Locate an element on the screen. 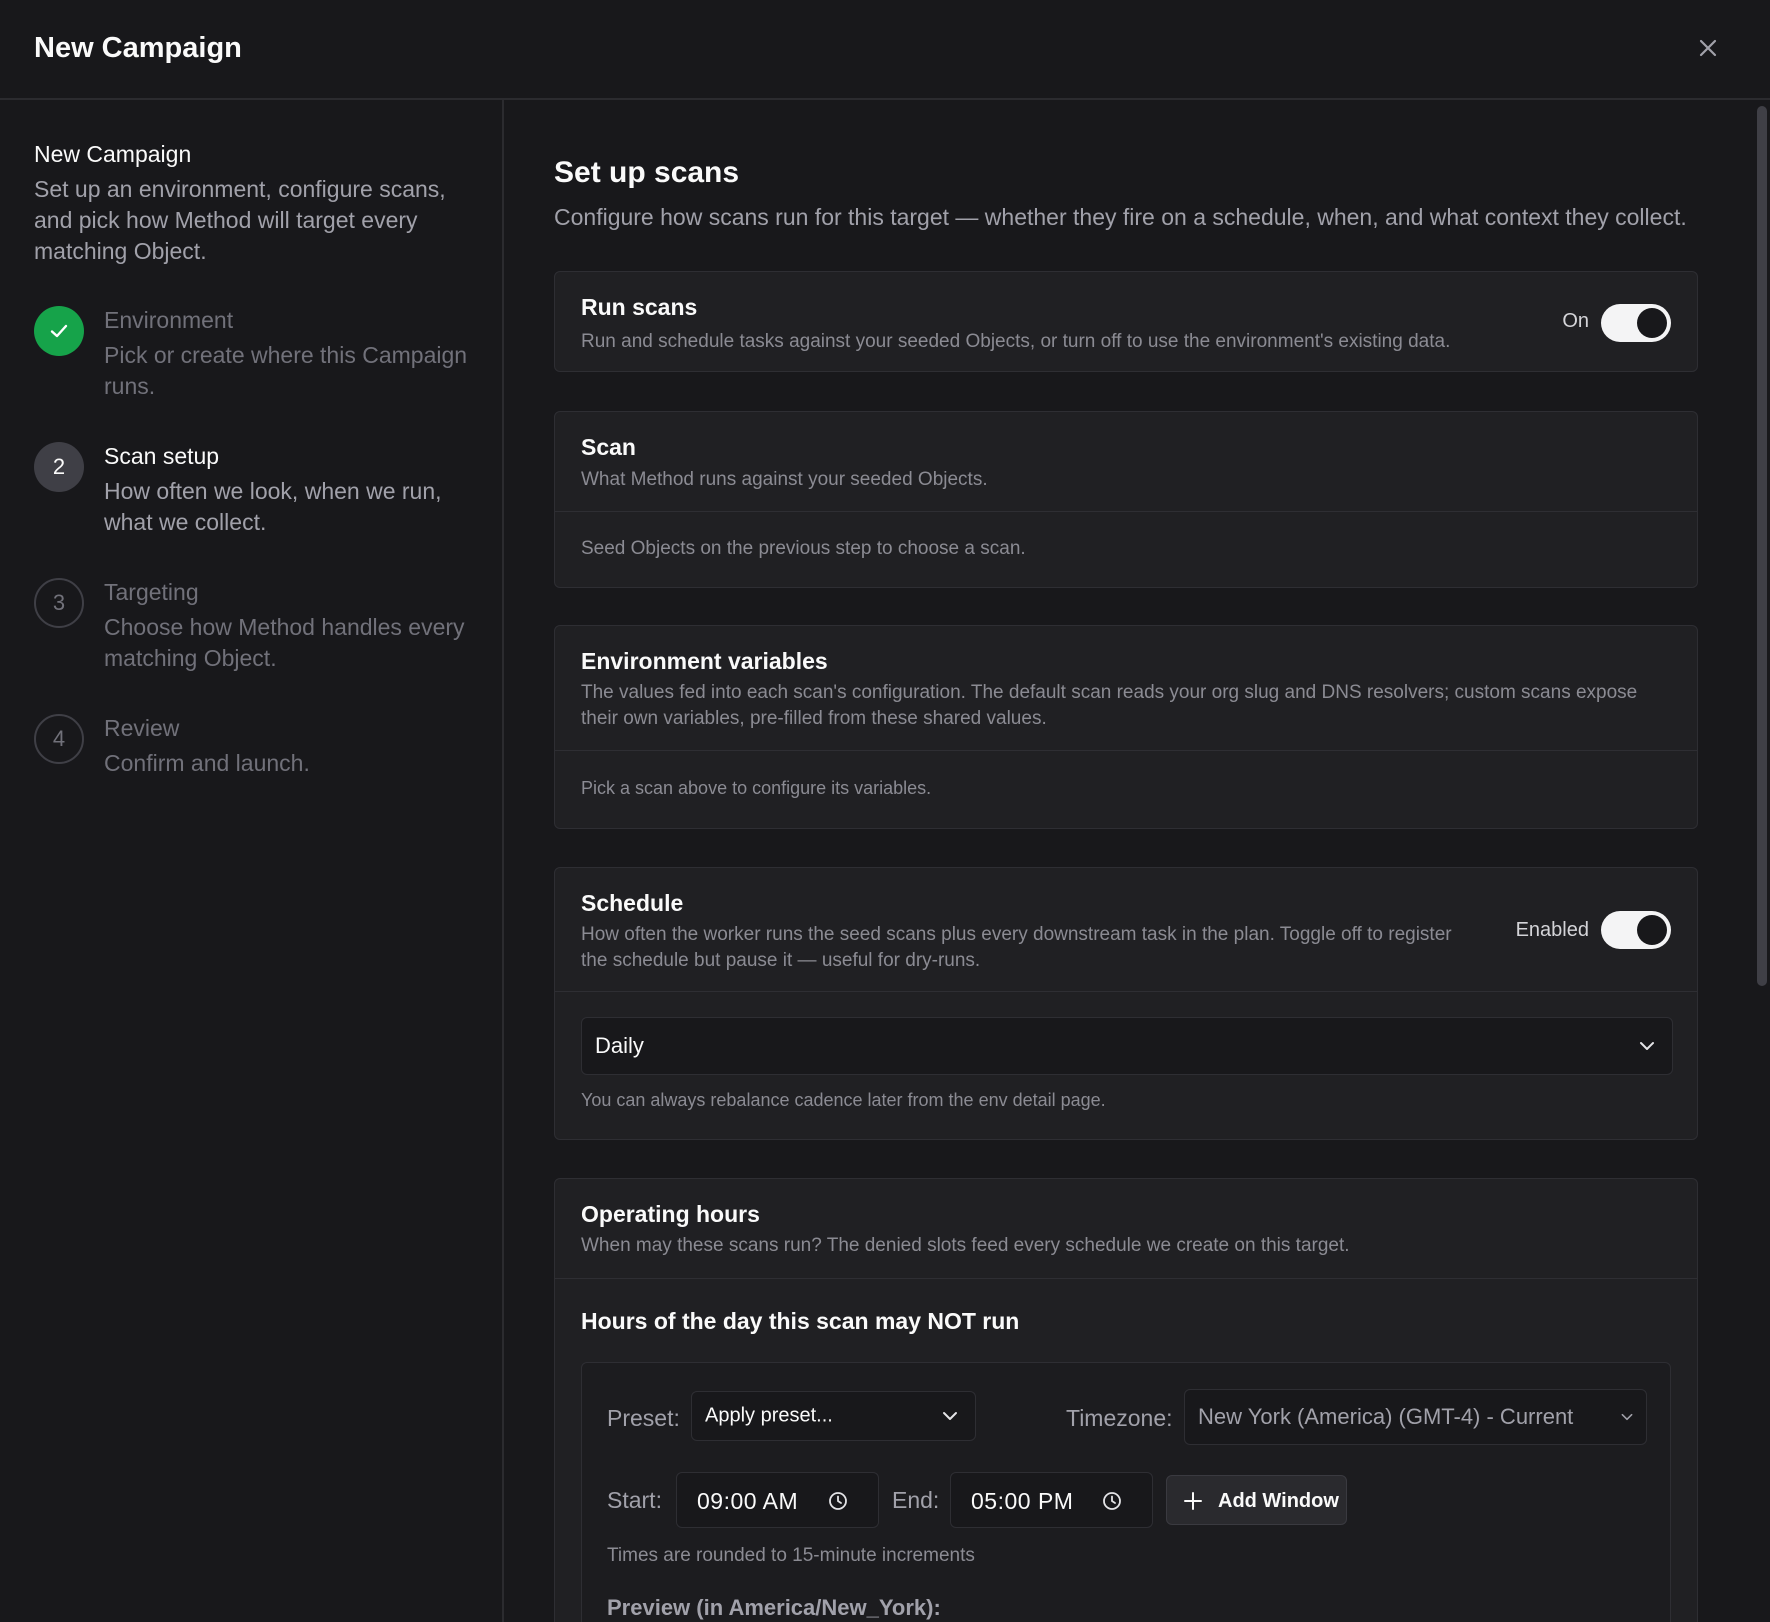  card-title: Scan is located at coordinates (608, 447).